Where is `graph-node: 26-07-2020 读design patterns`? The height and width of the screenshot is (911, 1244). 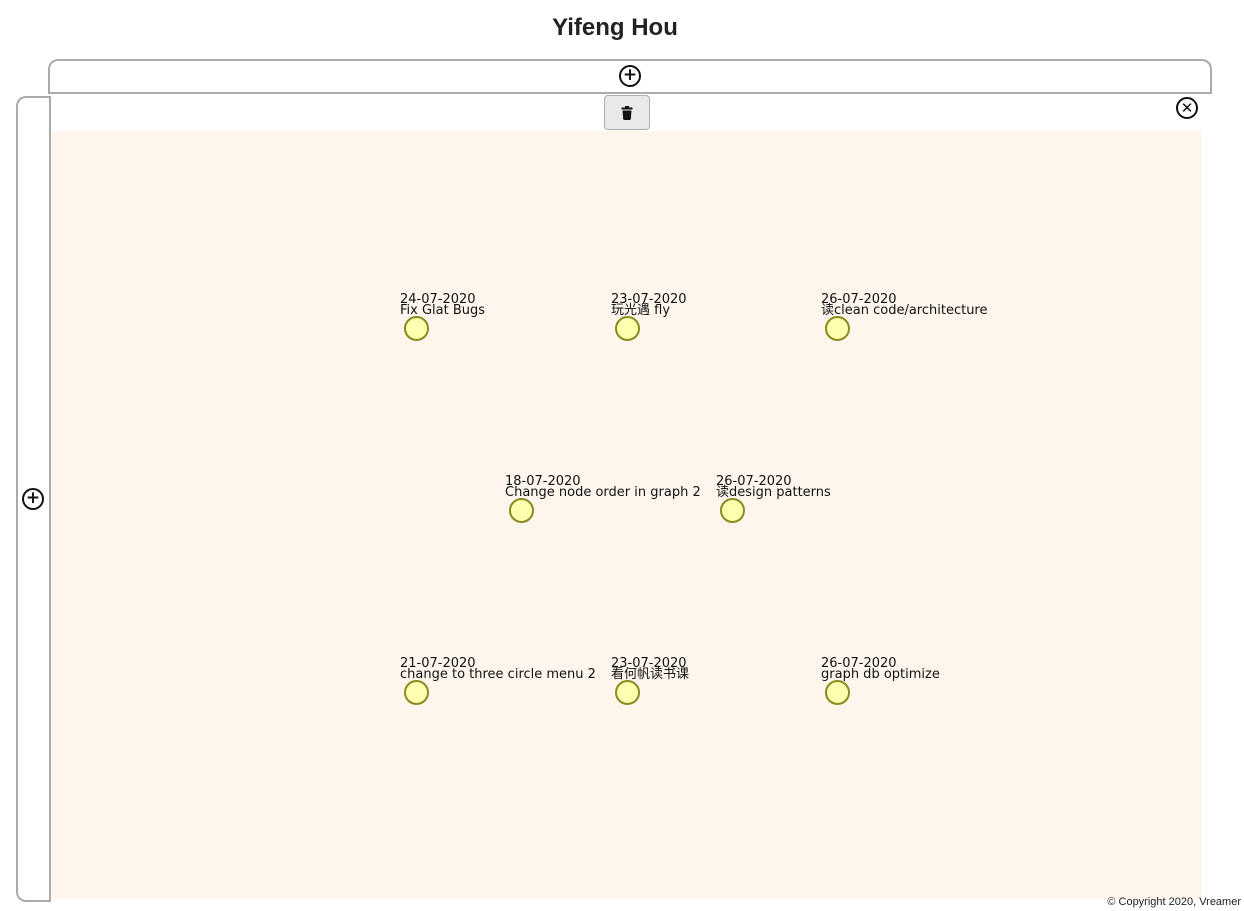 graph-node: 26-07-2020 读design patterns is located at coordinates (811, 499).